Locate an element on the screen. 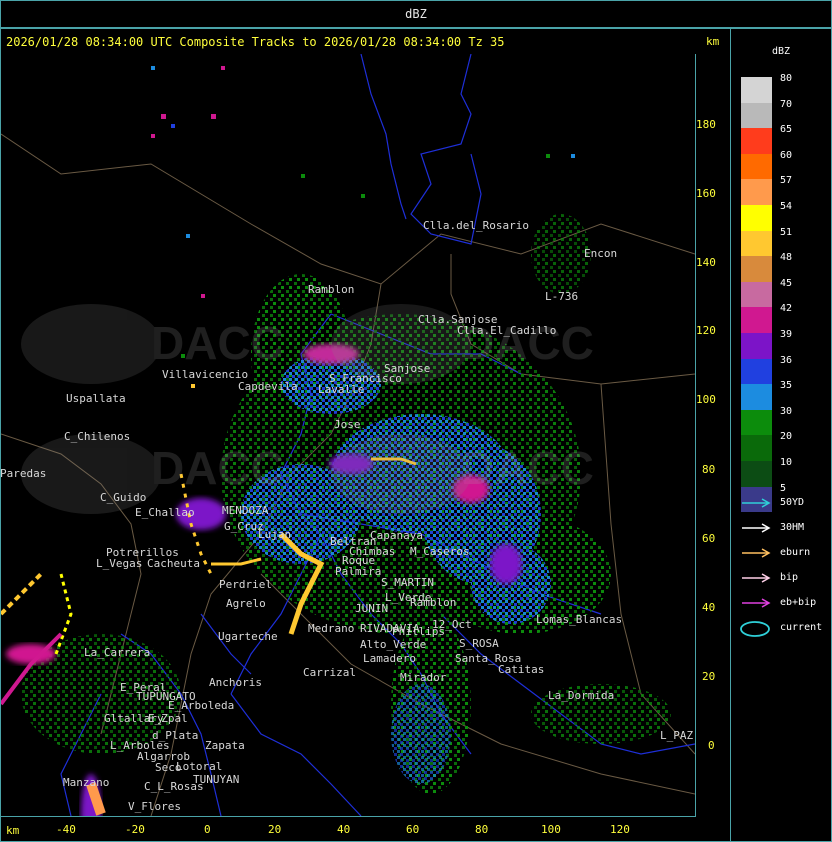 Image resolution: width=832 pixels, height=842 pixels. place-label: Manzano is located at coordinates (86, 782).